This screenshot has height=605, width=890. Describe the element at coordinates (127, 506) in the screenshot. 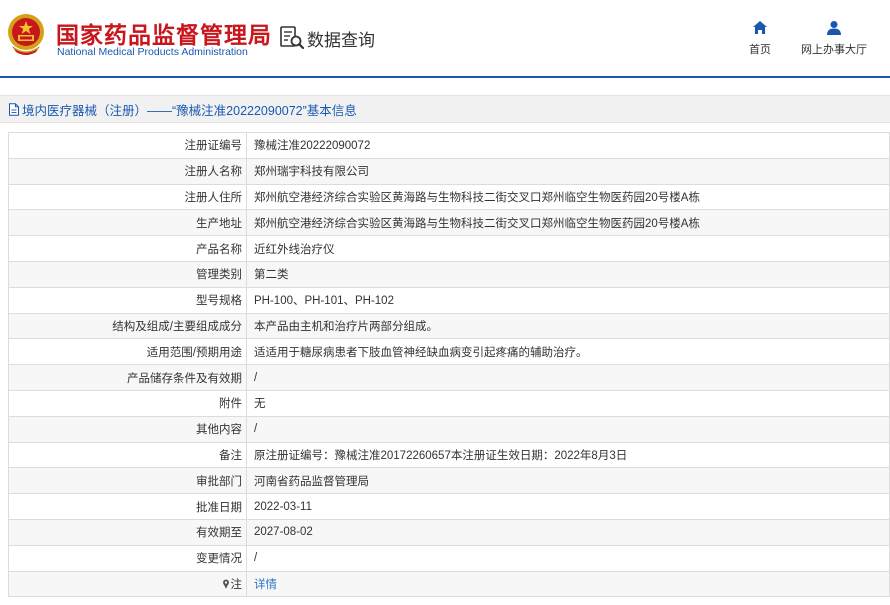

I see `row-label: 批准日期` at that location.